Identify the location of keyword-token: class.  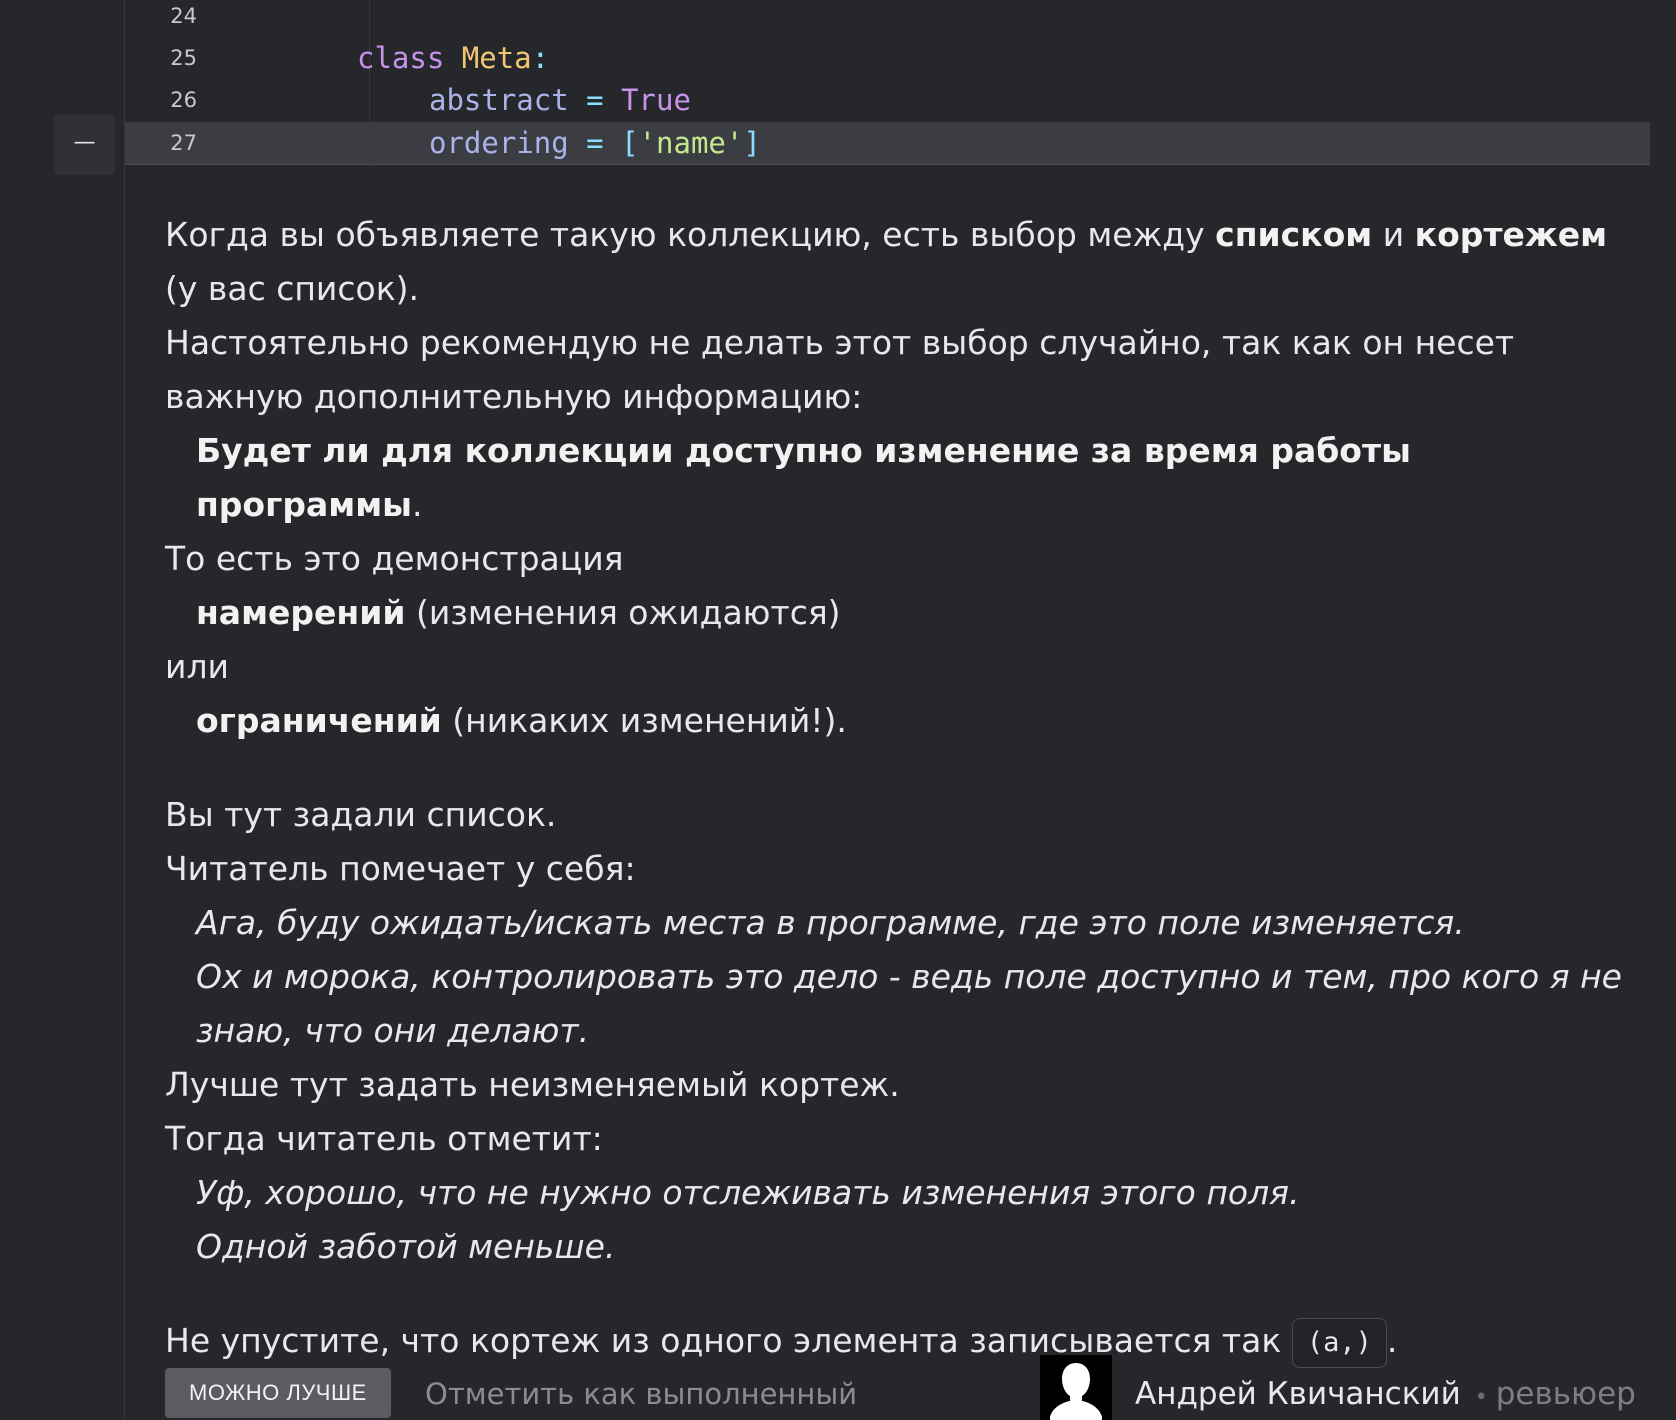
(401, 58).